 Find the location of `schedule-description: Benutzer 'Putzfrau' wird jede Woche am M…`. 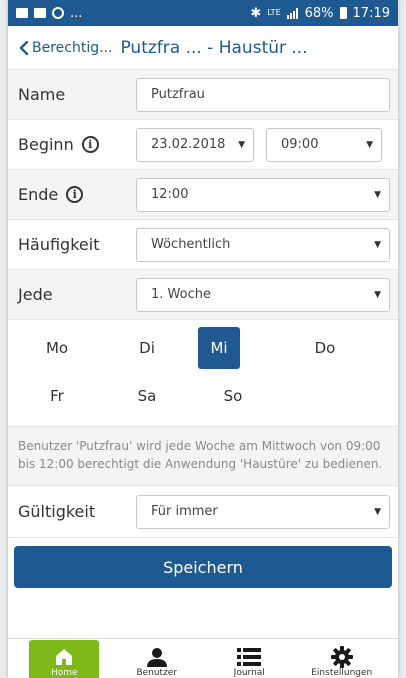

schedule-description: Benutzer 'Putzfrau' wird jede Woche am M… is located at coordinates (203, 456).